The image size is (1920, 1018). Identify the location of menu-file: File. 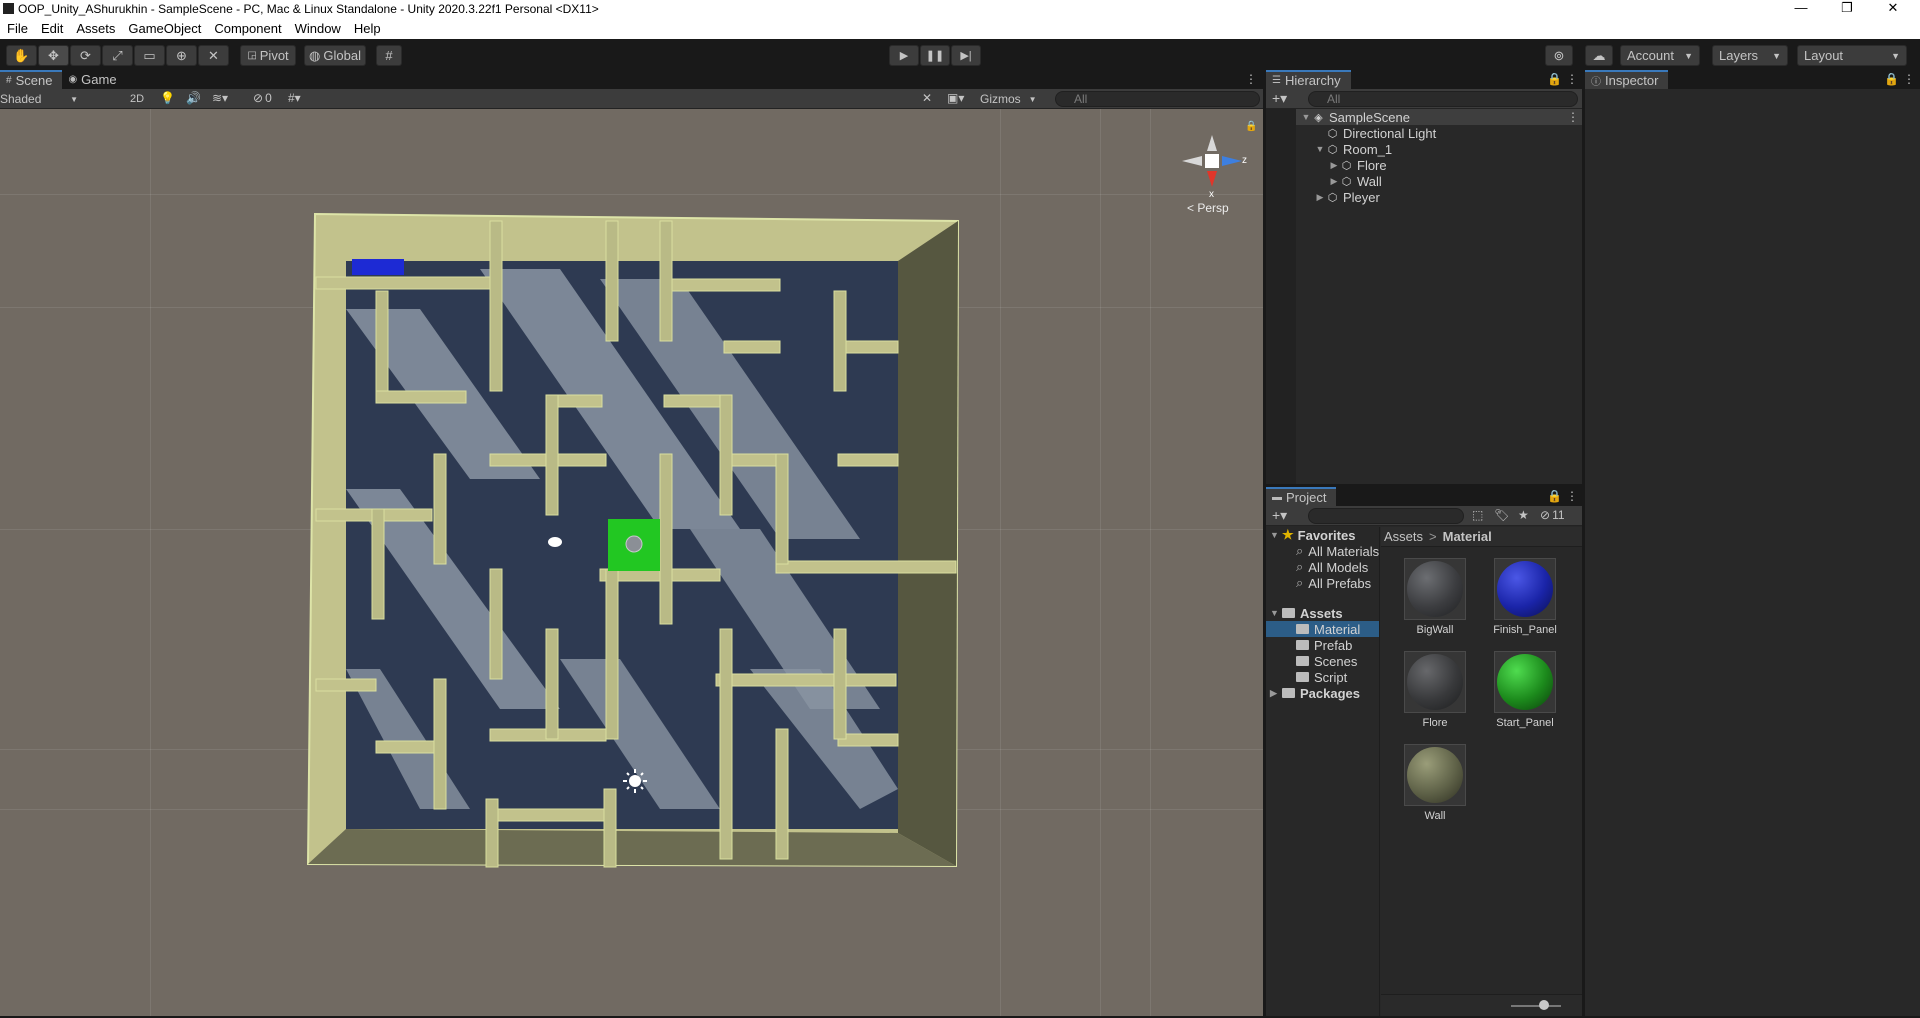
(17, 28).